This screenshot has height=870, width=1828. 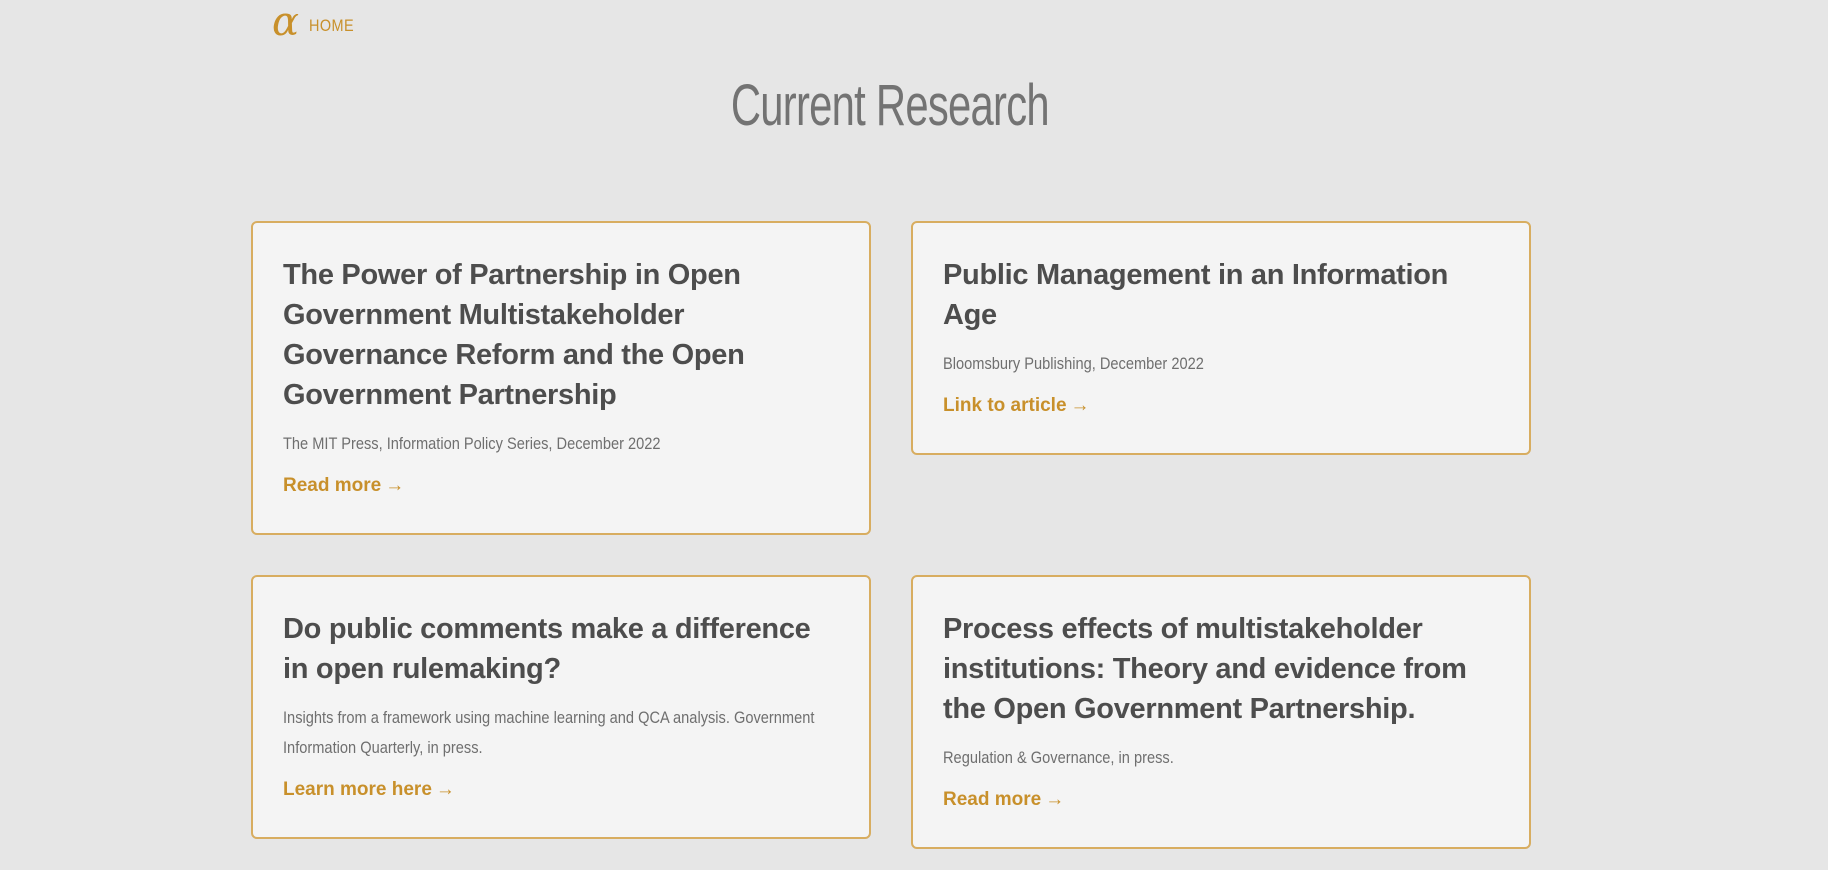 I want to click on card-publication-info: Regulation & Governance, in press., so click(x=1058, y=757).